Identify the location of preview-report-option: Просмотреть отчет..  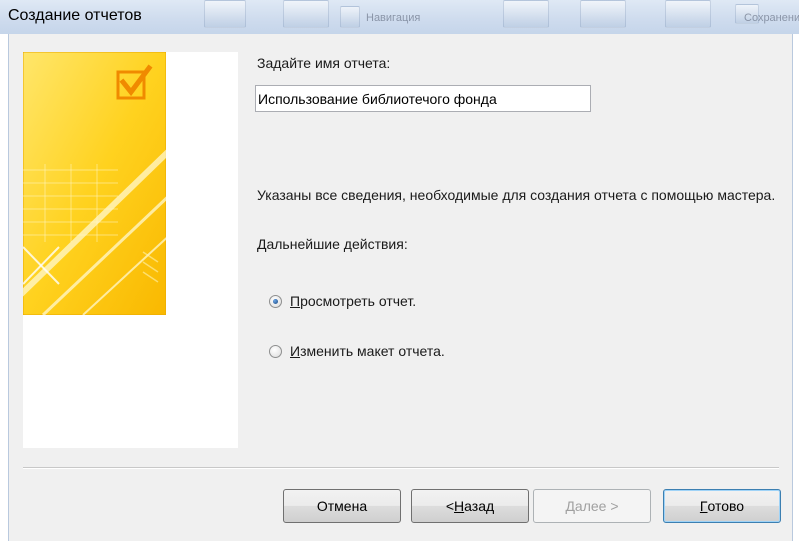
(342, 301).